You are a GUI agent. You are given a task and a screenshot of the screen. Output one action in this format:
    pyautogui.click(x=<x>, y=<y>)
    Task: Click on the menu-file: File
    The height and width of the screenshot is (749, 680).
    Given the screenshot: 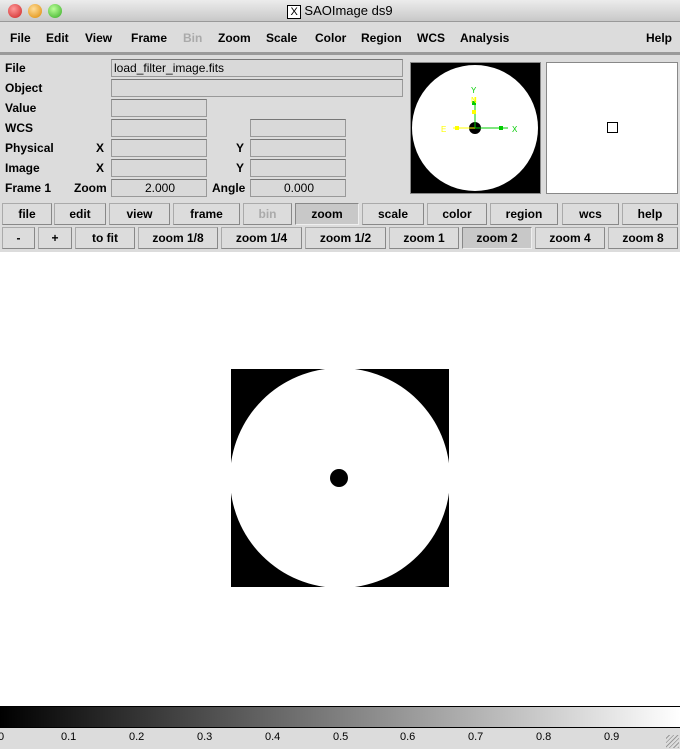 What is the action you would take?
    pyautogui.click(x=20, y=38)
    